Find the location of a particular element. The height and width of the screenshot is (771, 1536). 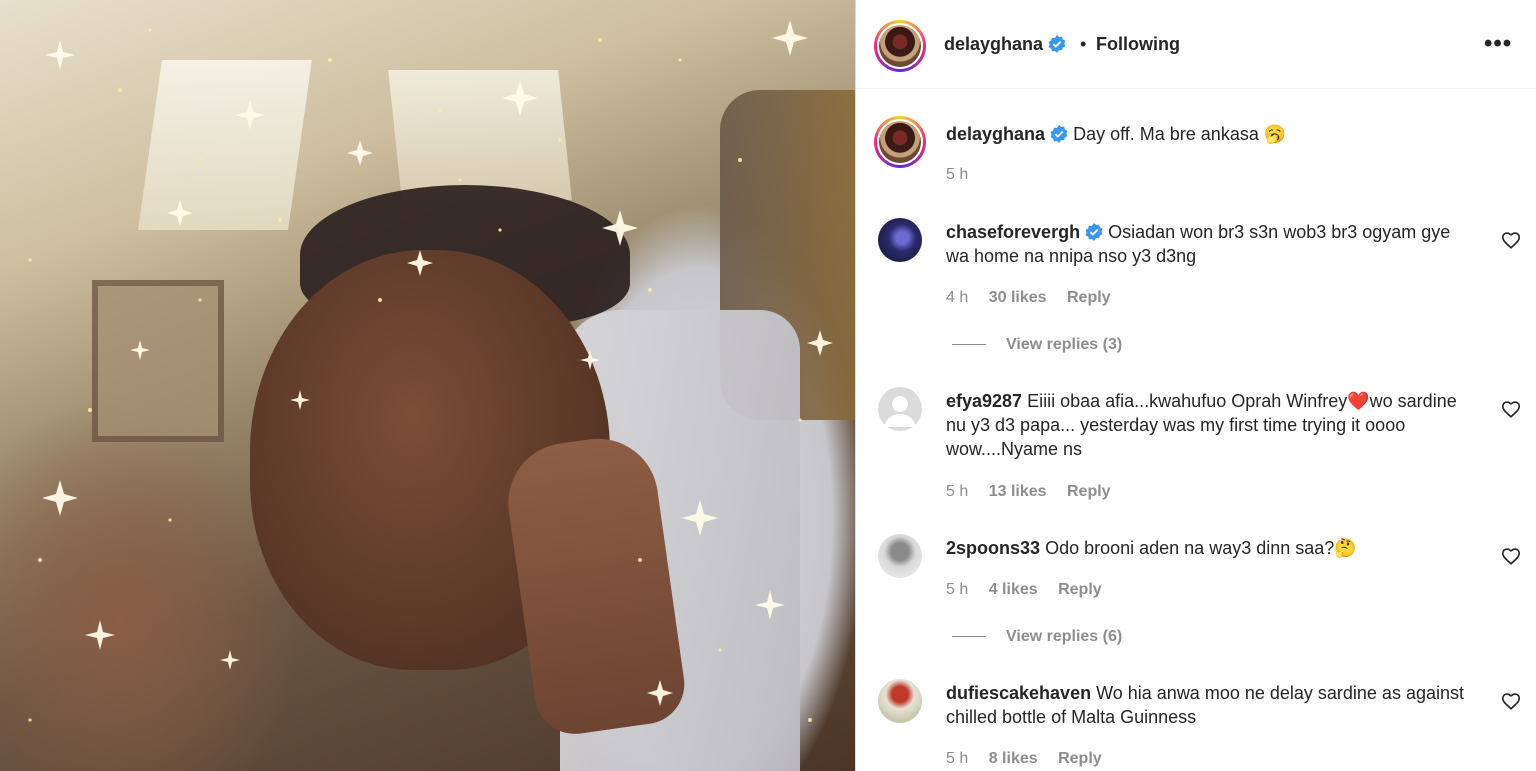

caption: delayghana Day off. Ma bre ankasa 🥱 is located at coordinates (1206, 134).